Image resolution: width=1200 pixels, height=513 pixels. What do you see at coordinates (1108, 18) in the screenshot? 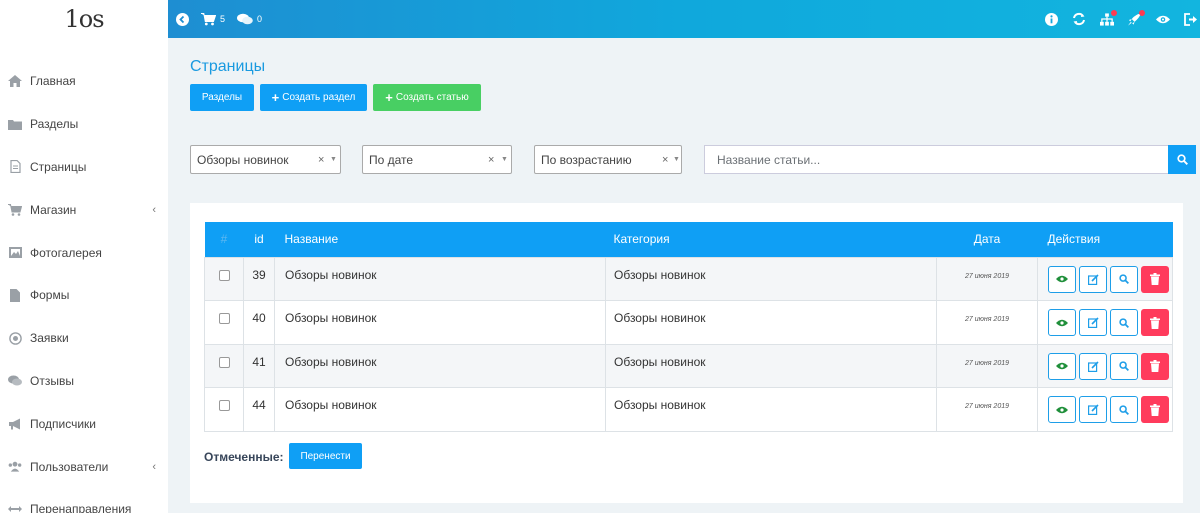
I see `sitemap-button` at bounding box center [1108, 18].